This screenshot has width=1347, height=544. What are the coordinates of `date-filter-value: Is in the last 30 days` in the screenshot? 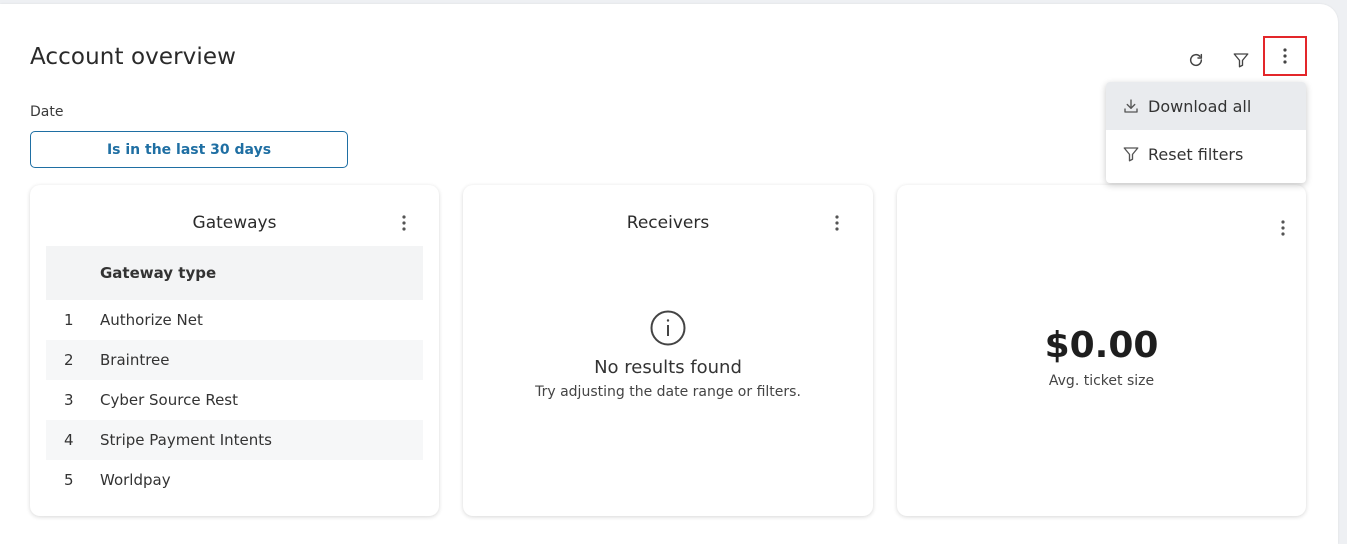 It's located at (189, 149).